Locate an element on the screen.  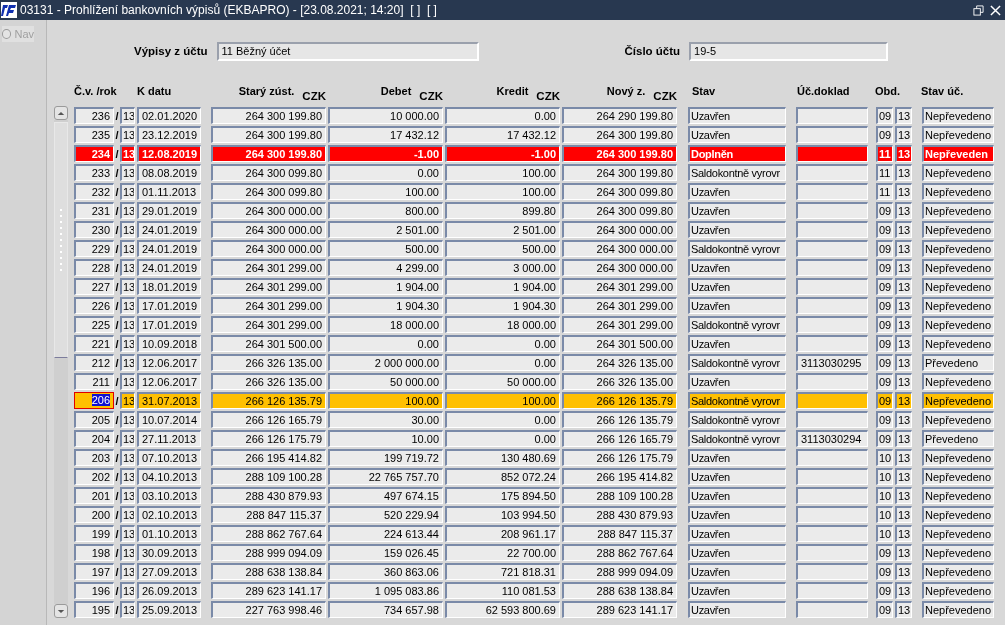
new-balance-field: 266 126 175.79 is located at coordinates (619, 457).